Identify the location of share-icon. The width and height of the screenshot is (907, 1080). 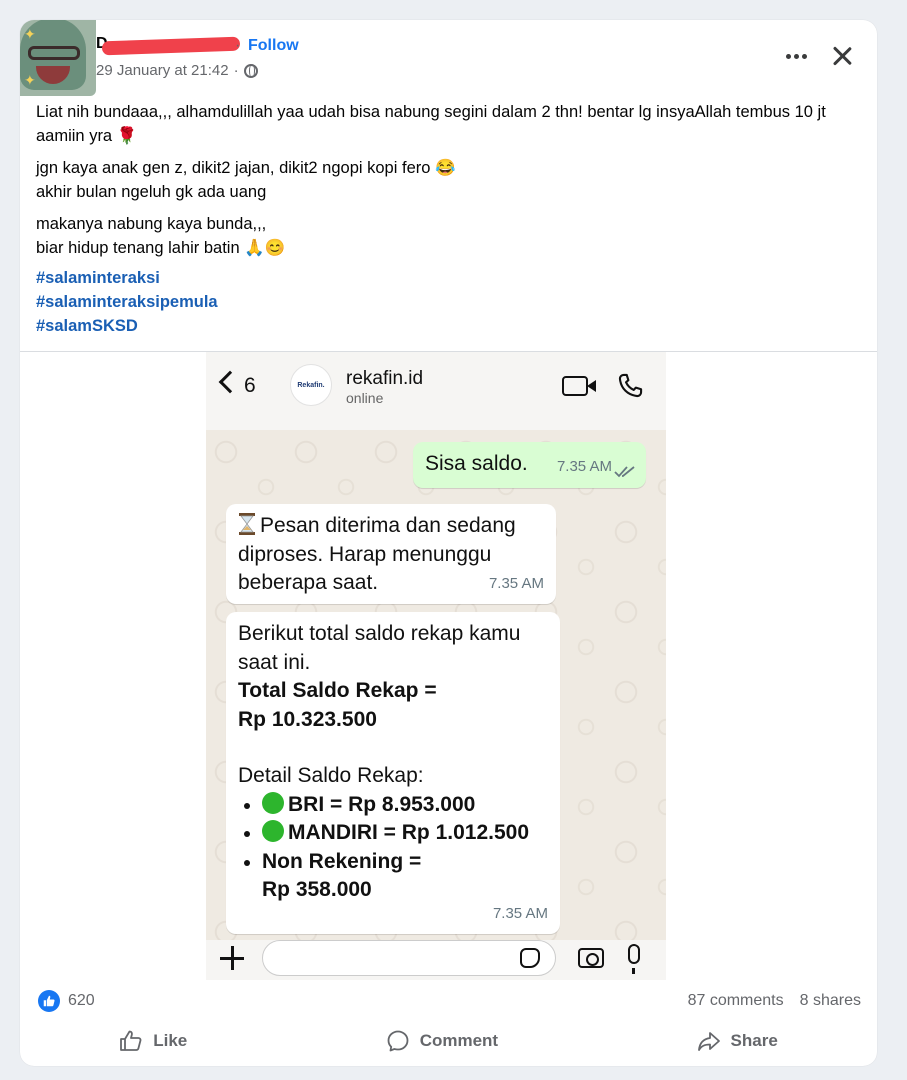
(708, 1041).